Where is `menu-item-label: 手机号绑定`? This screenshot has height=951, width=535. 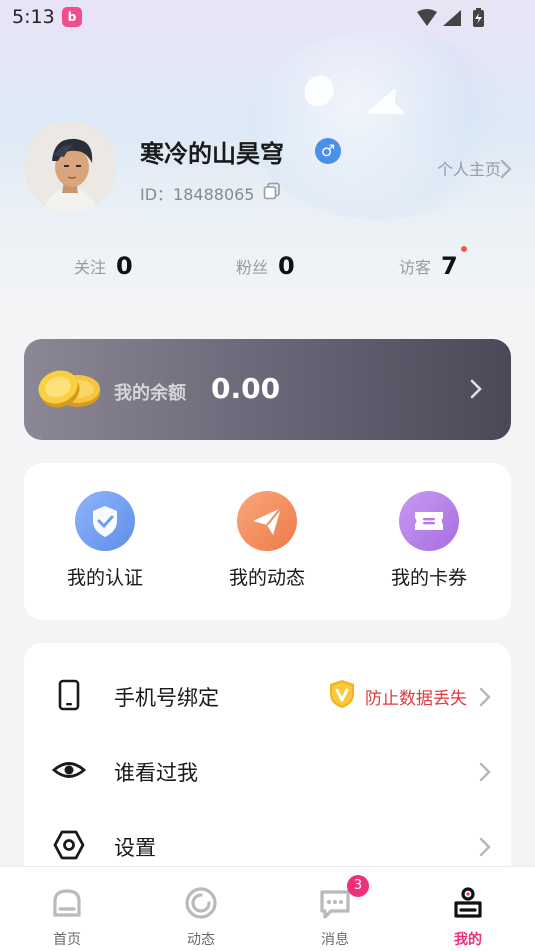
menu-item-label: 手机号绑定 is located at coordinates (166, 698).